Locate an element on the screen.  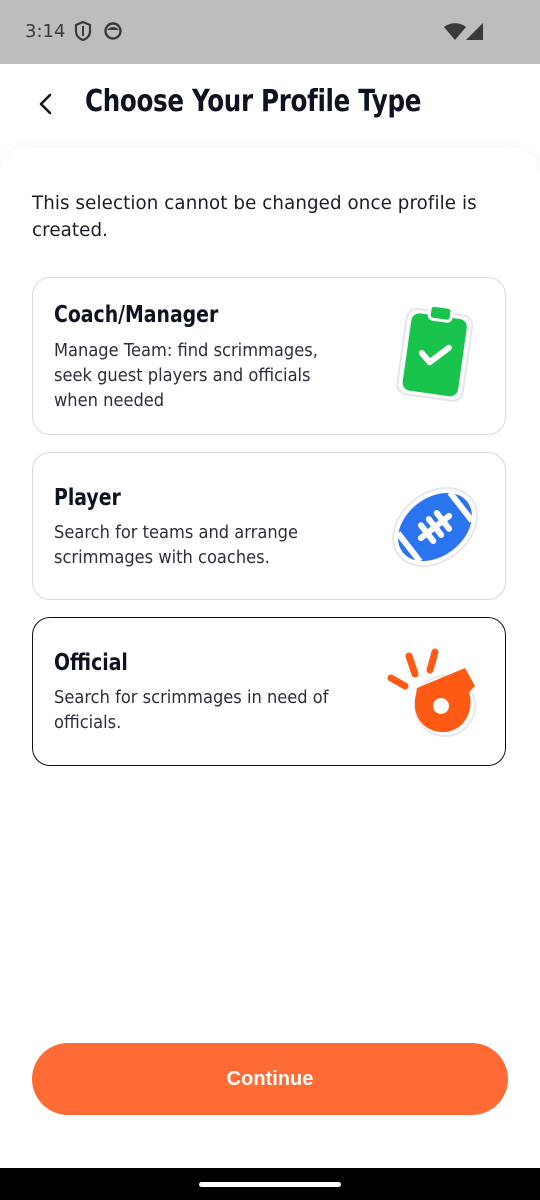
profile-option-title: Player is located at coordinates (87, 498).